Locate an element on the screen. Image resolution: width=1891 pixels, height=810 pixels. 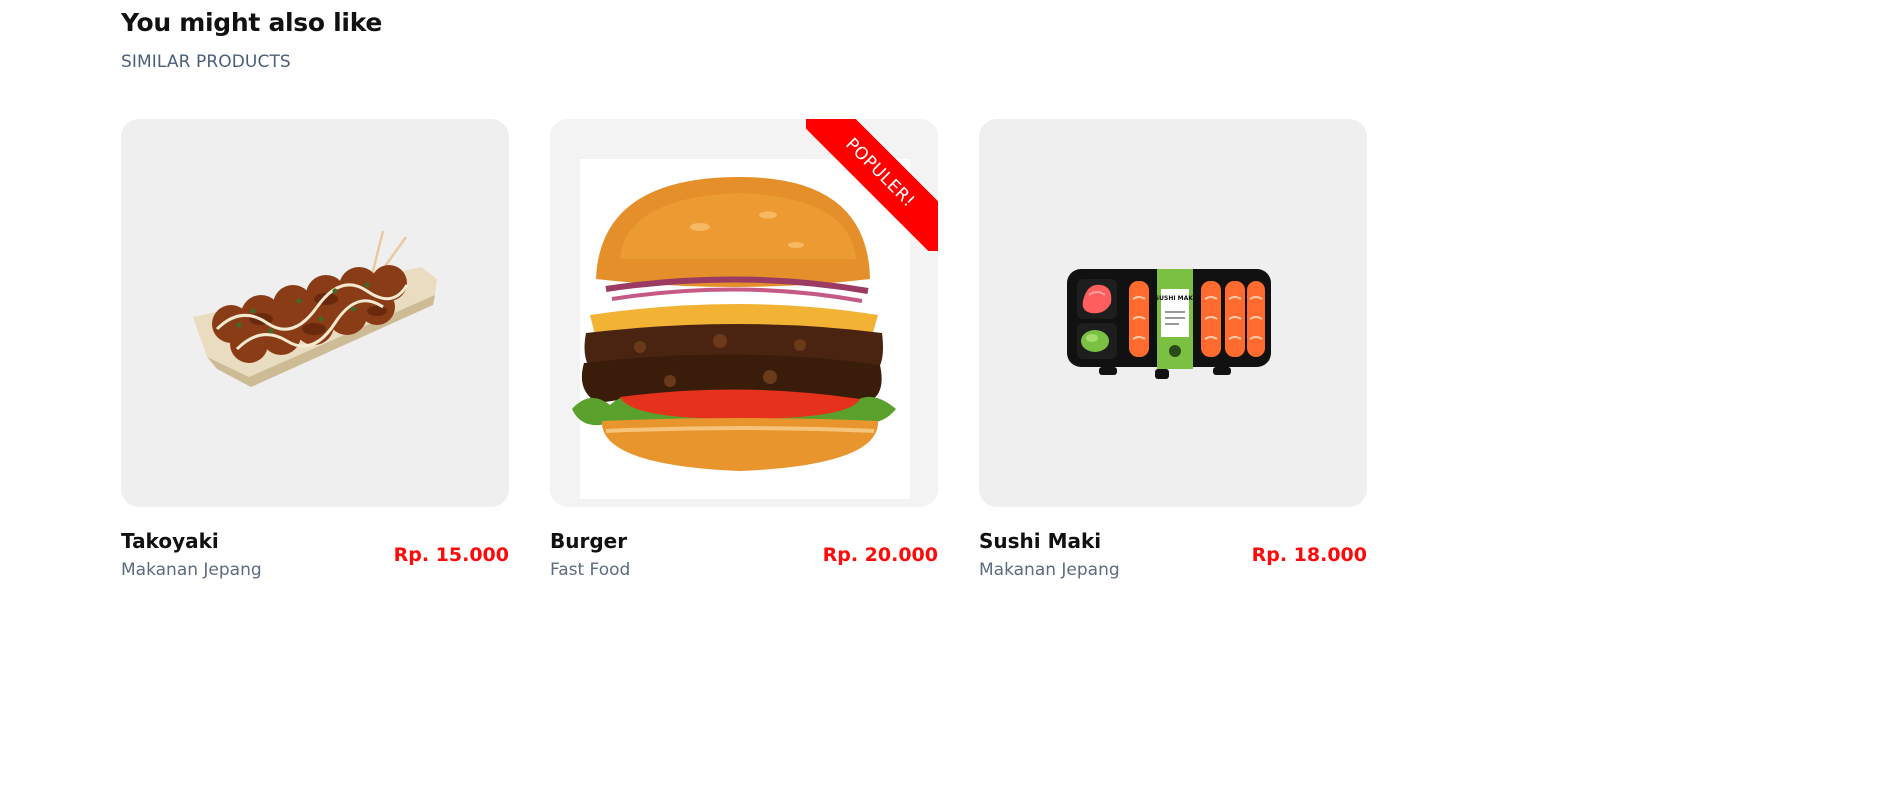
product-category: Fast Food is located at coordinates (590, 570).